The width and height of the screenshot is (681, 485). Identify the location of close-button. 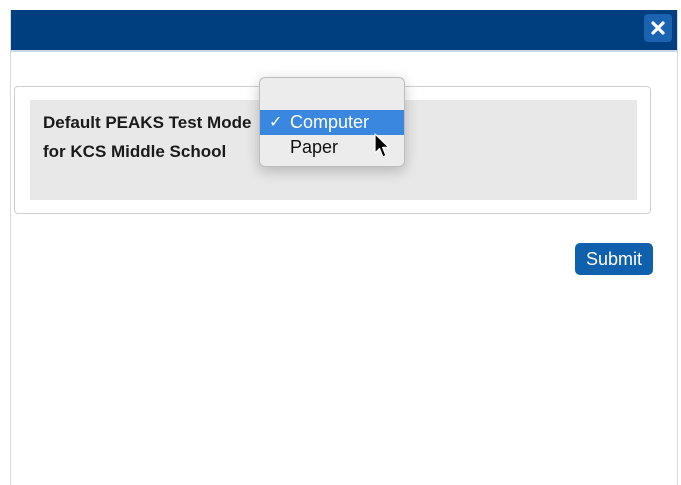
(658, 28).